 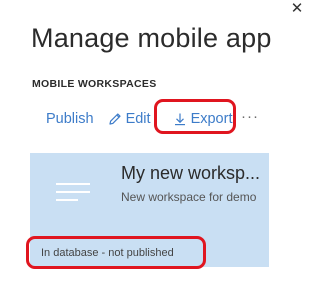 What do you see at coordinates (94, 84) in the screenshot?
I see `section-heading: MOBILE WORKSPACES` at bounding box center [94, 84].